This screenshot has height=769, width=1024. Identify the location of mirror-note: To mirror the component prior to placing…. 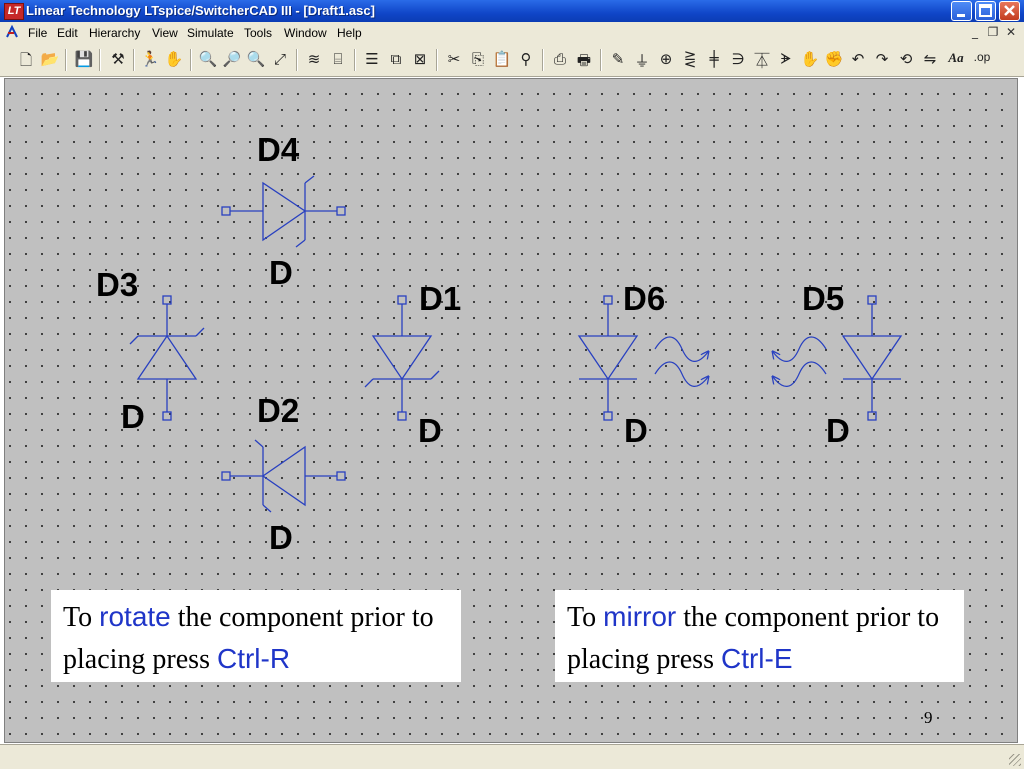
(759, 636).